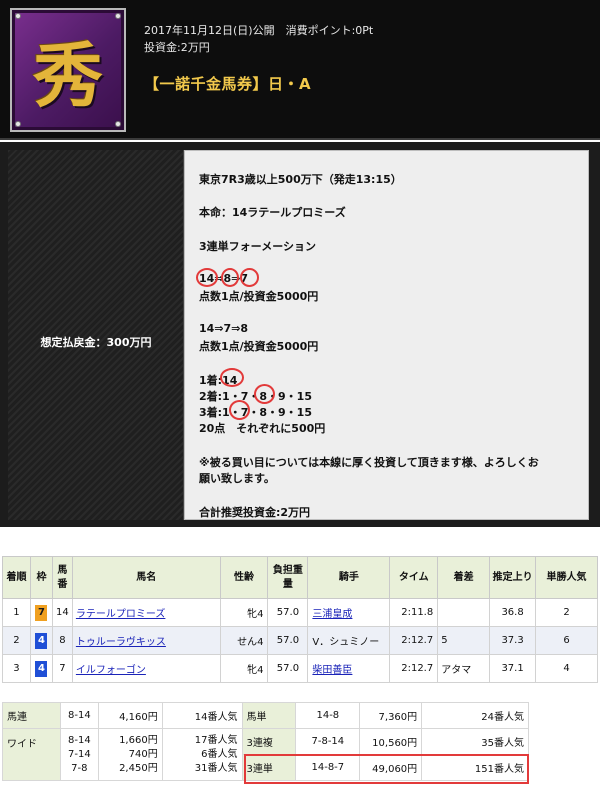 The width and height of the screenshot is (600, 787). Describe the element at coordinates (244, 577) in the screenshot. I see `col-sex-age: 性齢` at that location.